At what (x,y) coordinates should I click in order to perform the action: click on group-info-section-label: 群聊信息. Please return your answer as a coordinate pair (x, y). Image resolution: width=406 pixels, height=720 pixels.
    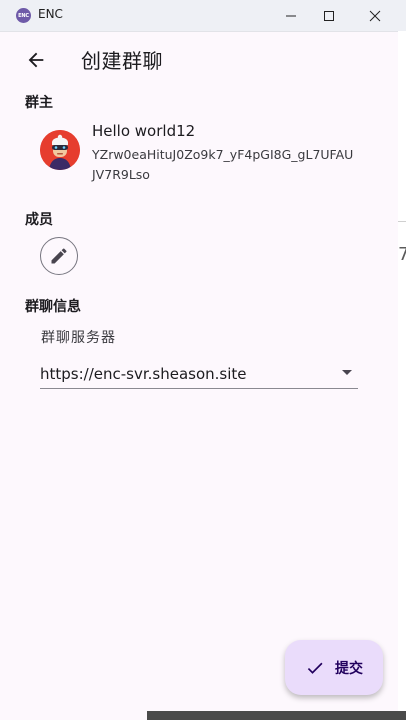
    Looking at the image, I should click on (53, 307).